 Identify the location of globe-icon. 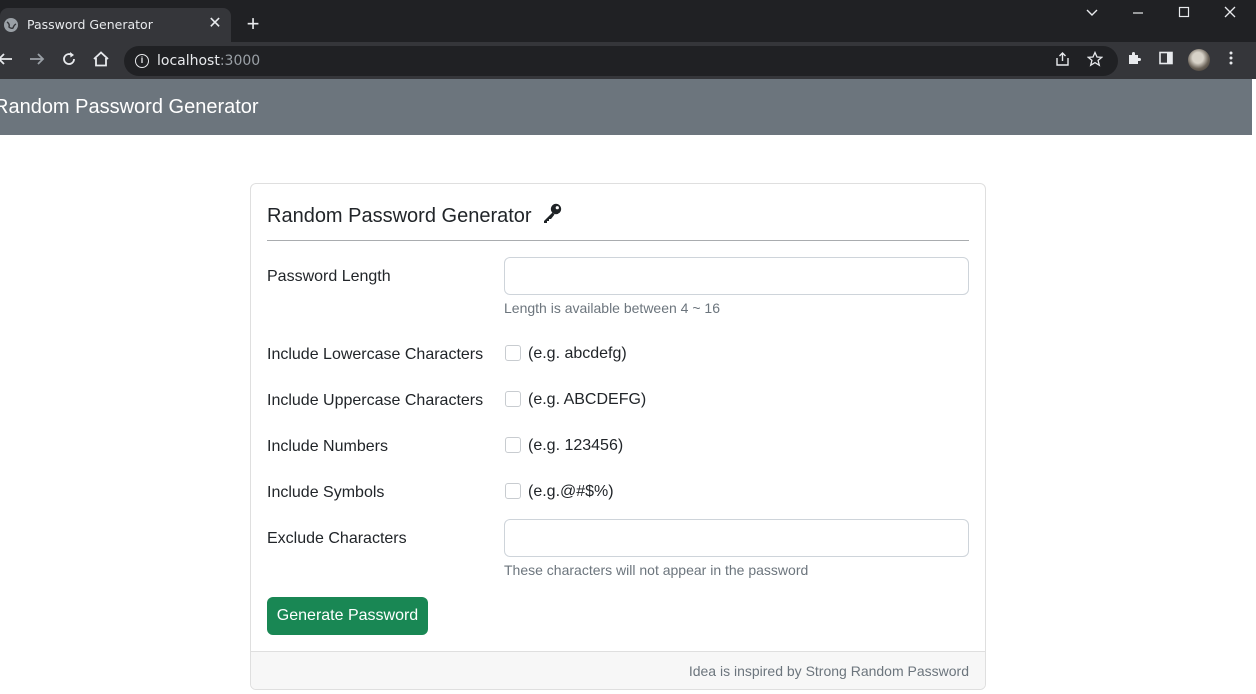
(11, 25).